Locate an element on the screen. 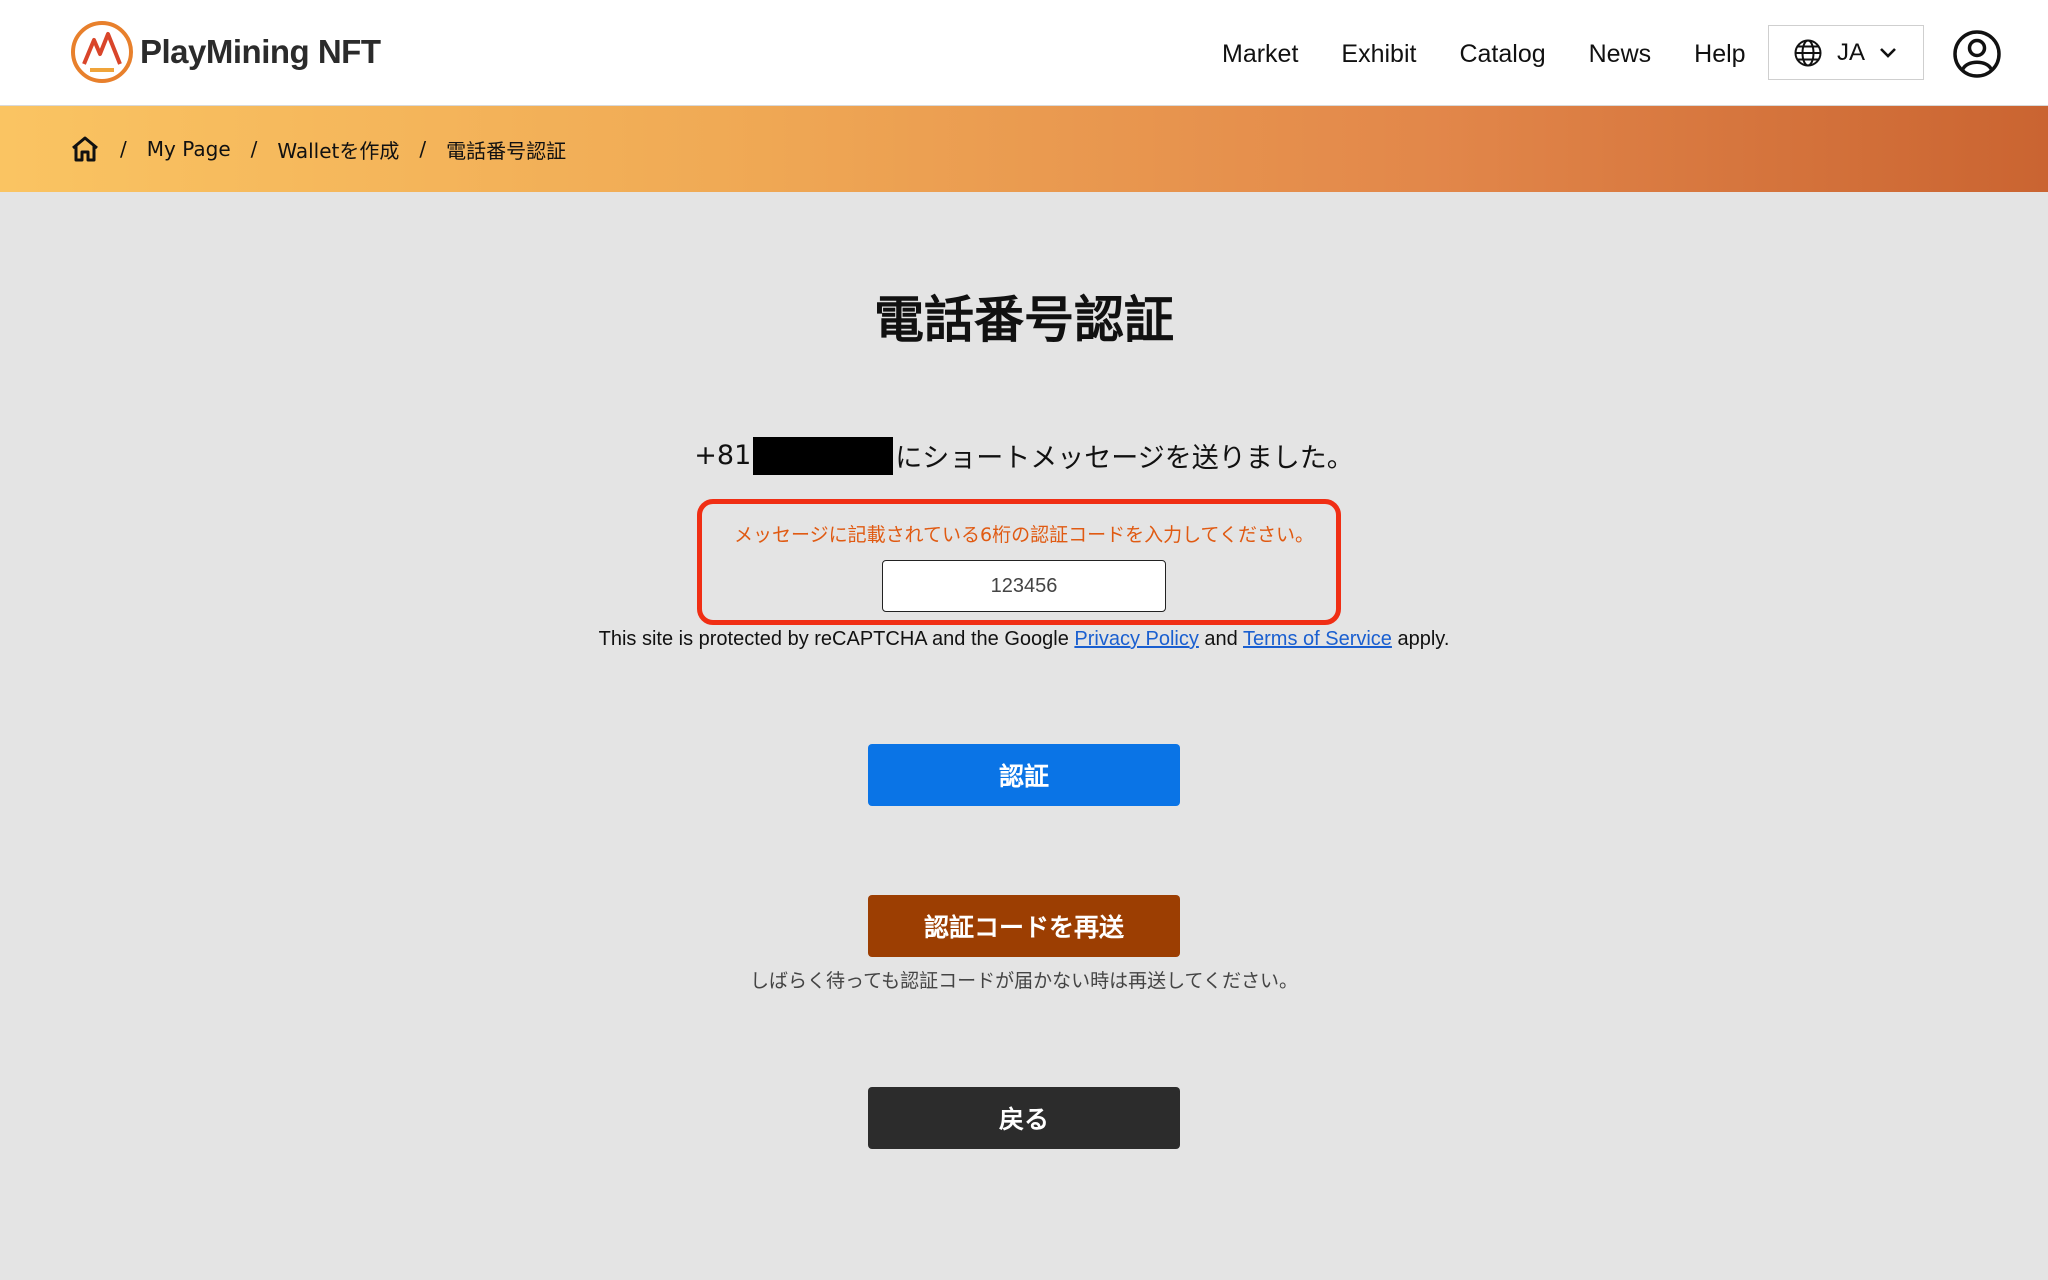  chevron-down-icon is located at coordinates (1888, 52).